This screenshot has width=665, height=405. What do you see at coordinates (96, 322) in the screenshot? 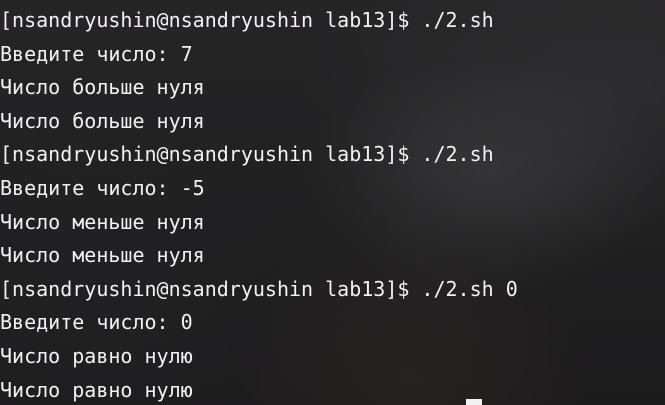
I see `input-prompt-line: Введите число: 0` at bounding box center [96, 322].